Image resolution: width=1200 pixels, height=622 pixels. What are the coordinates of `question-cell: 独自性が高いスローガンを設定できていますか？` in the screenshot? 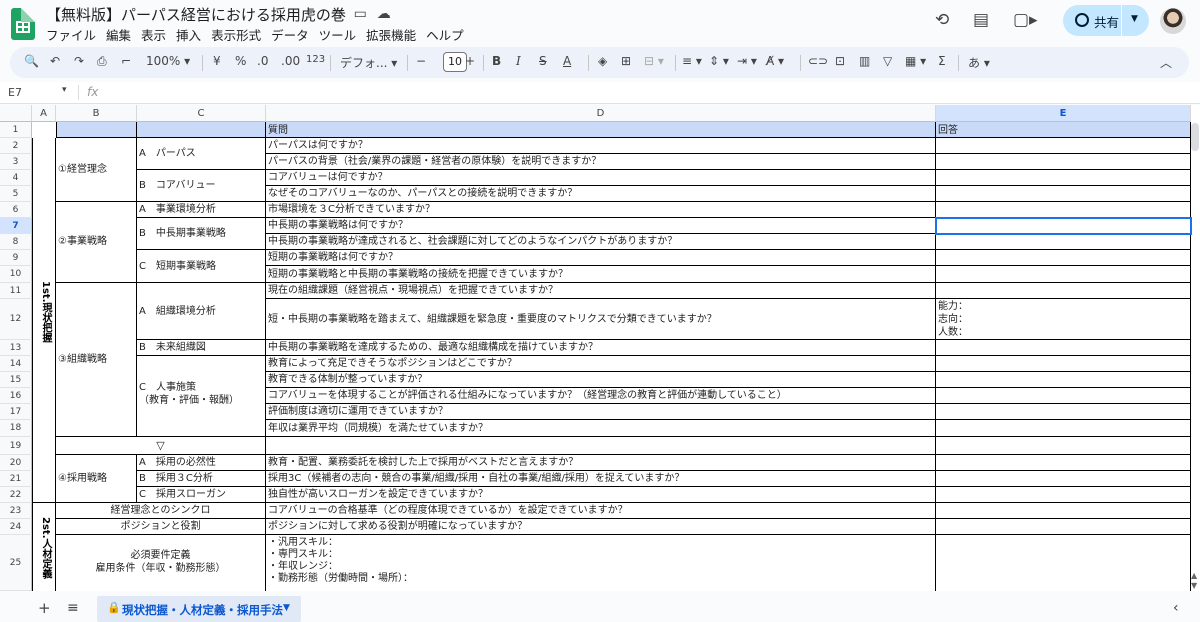 It's located at (601, 495).